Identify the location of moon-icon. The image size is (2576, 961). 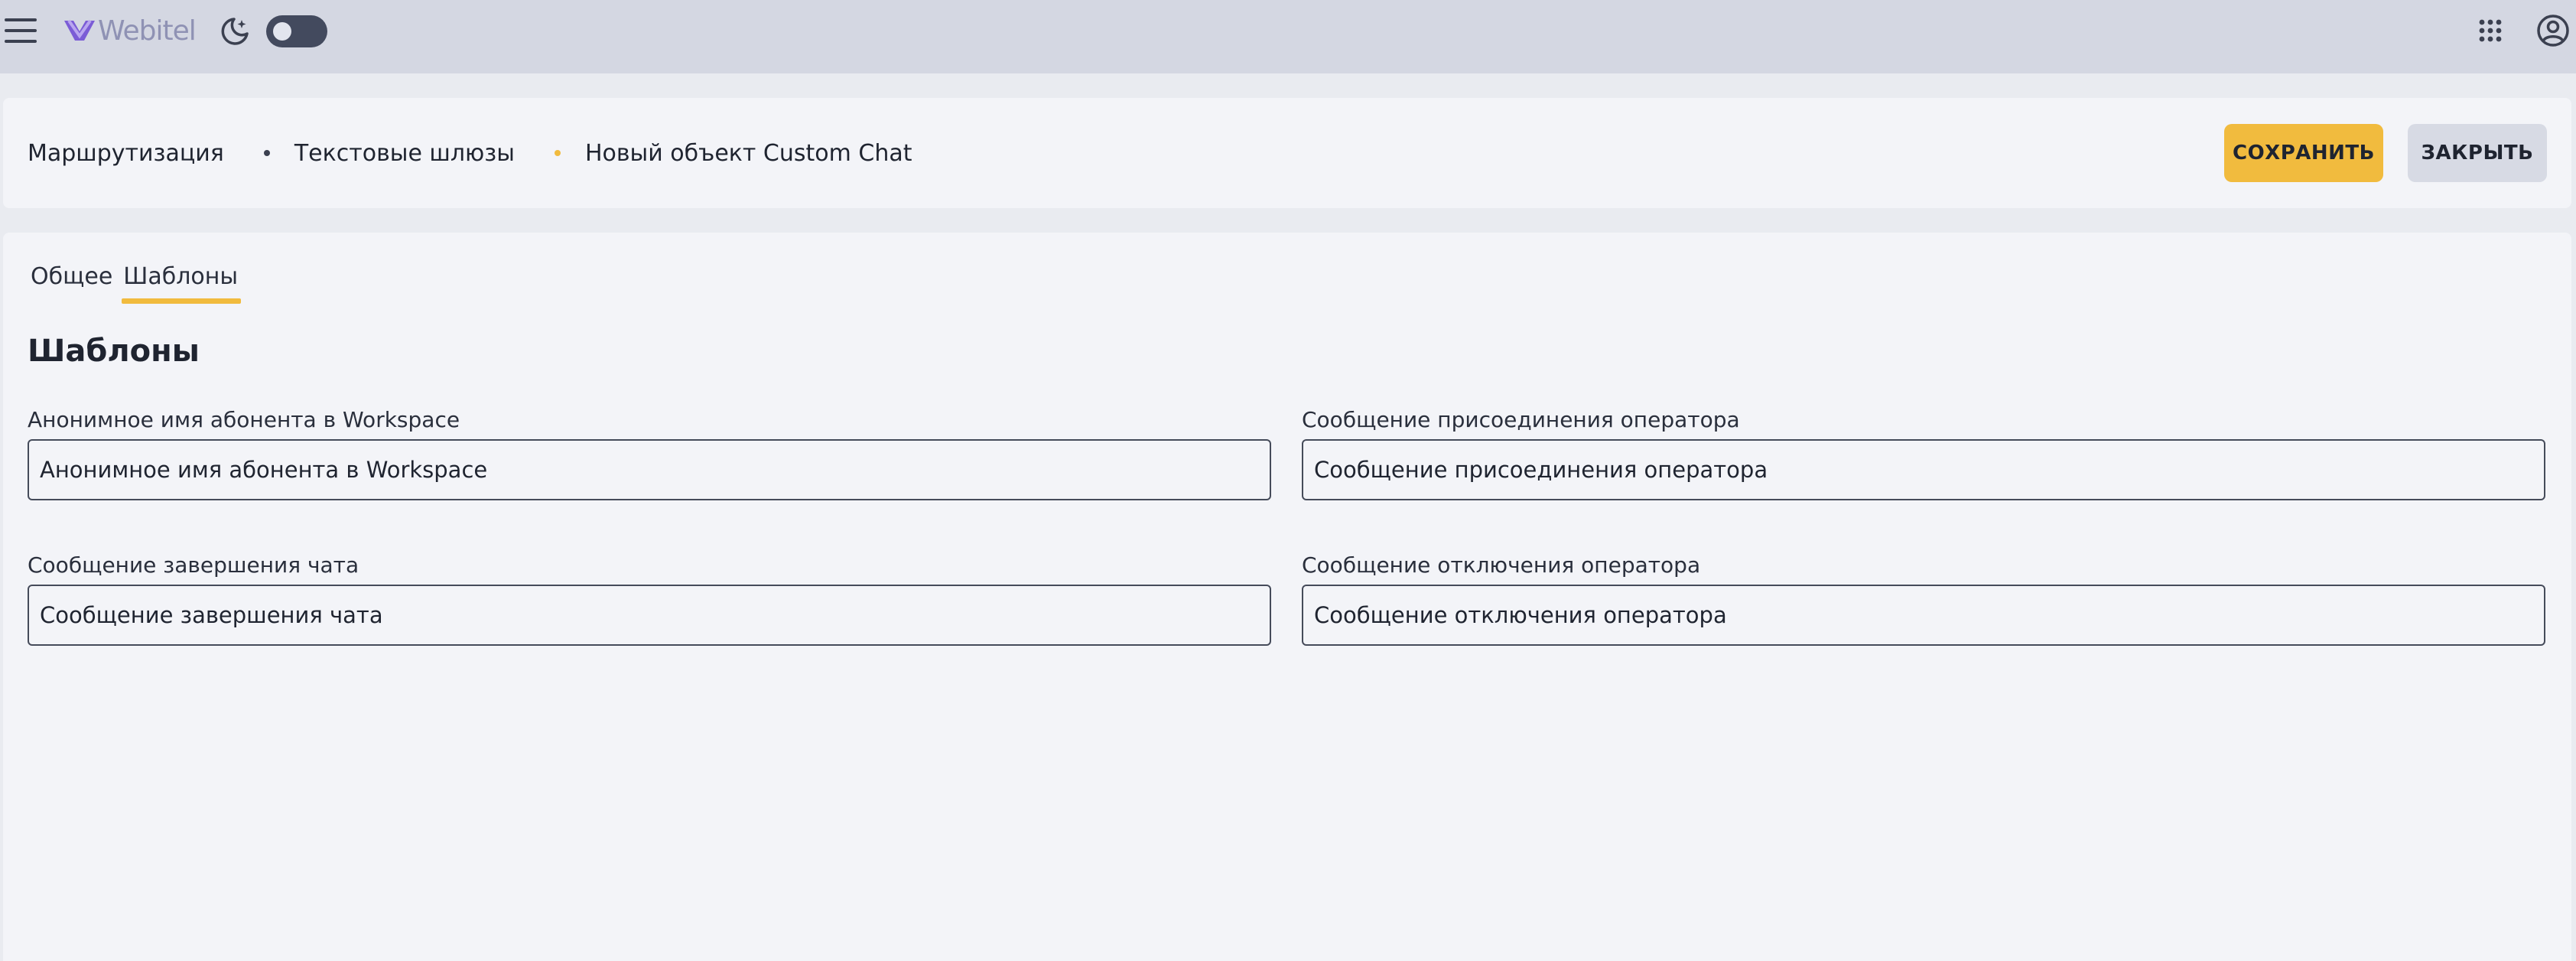
(235, 31).